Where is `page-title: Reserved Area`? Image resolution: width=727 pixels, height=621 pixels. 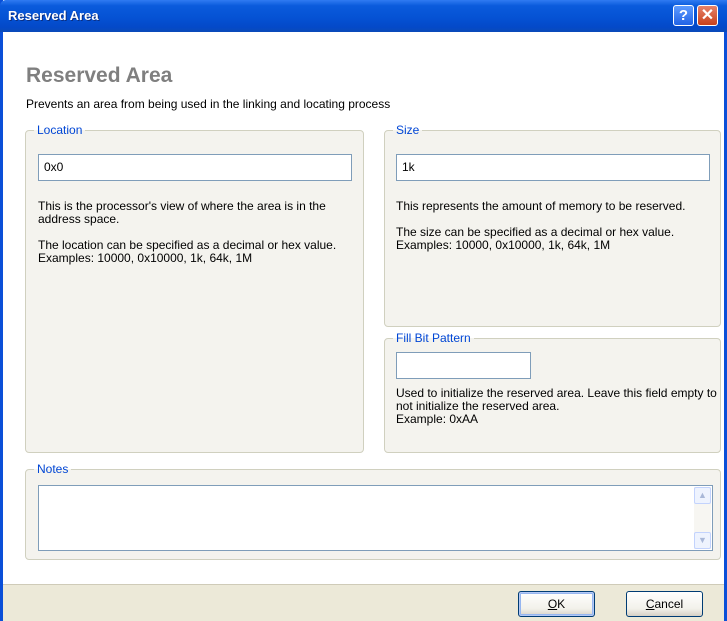
page-title: Reserved Area is located at coordinates (99, 75).